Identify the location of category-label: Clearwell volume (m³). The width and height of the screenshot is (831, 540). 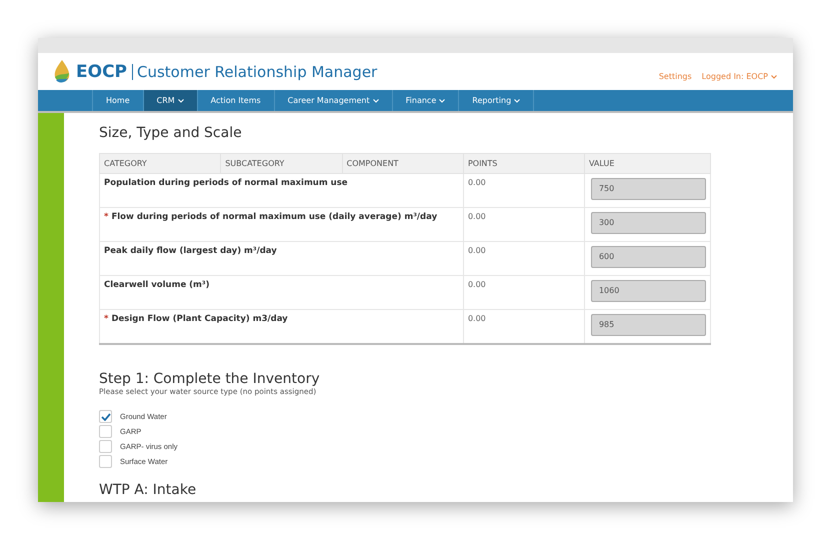
(157, 285).